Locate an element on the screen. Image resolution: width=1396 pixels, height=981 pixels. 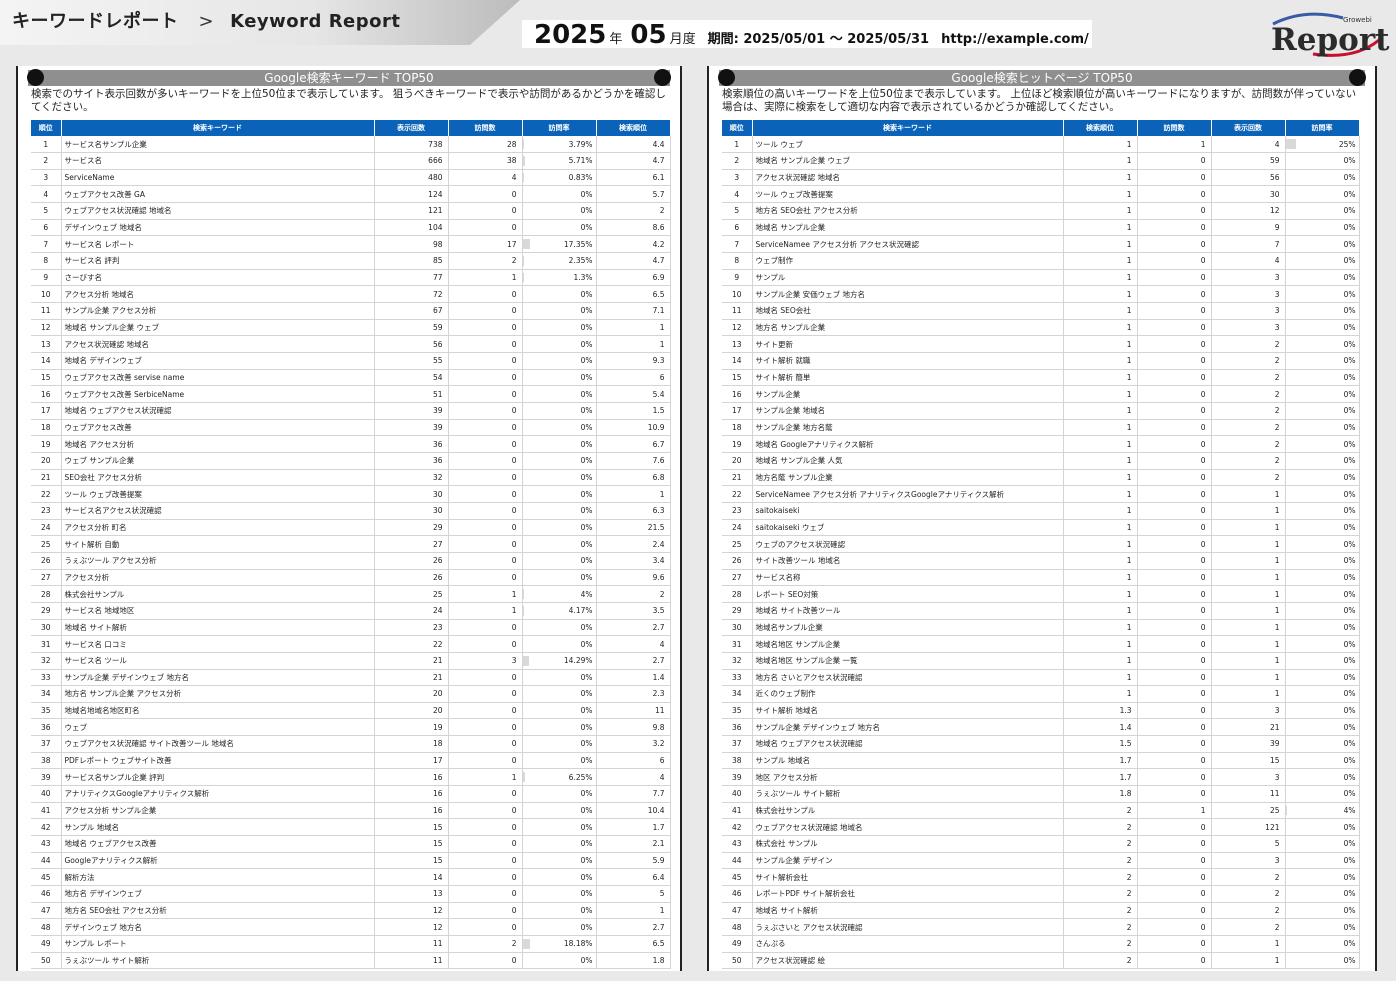
keyword-cell: ウェブアクセス改善 GA is located at coordinates (218, 194).